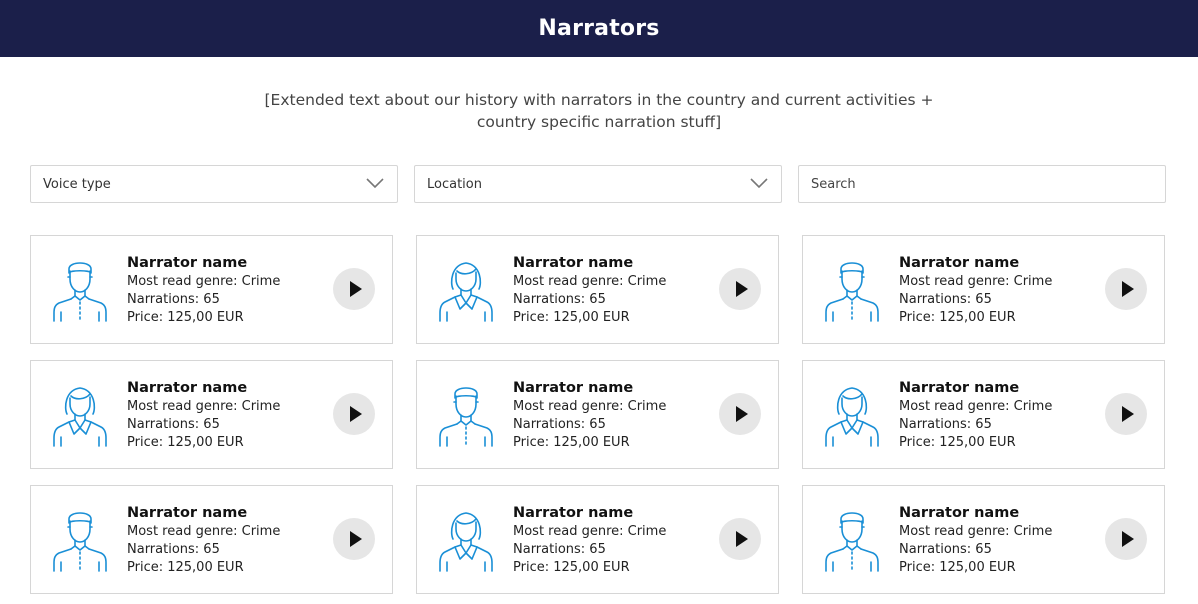 The height and width of the screenshot is (604, 1198). I want to click on page-header: Narrators, so click(599, 28).